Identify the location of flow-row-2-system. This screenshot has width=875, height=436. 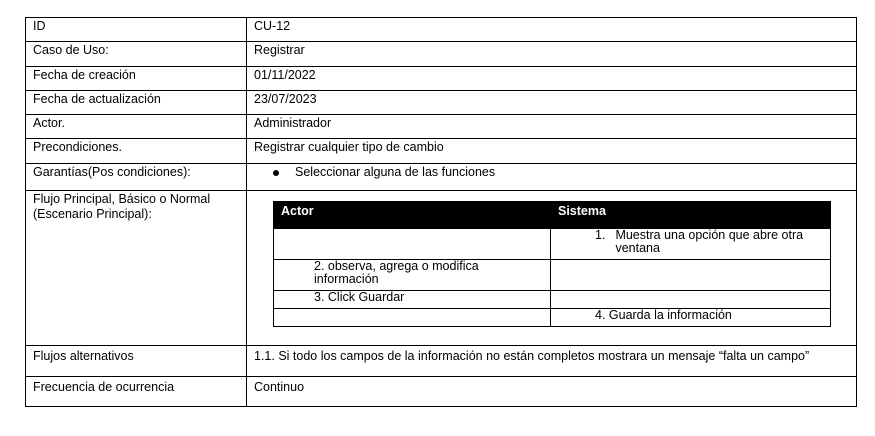
(690, 275).